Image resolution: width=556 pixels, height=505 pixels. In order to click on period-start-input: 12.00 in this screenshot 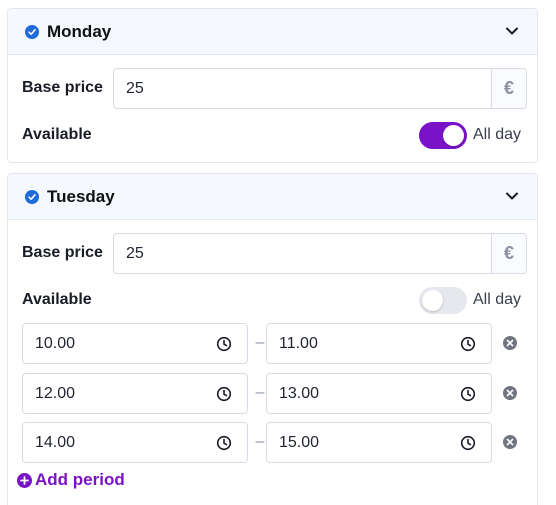, I will do `click(135, 393)`.